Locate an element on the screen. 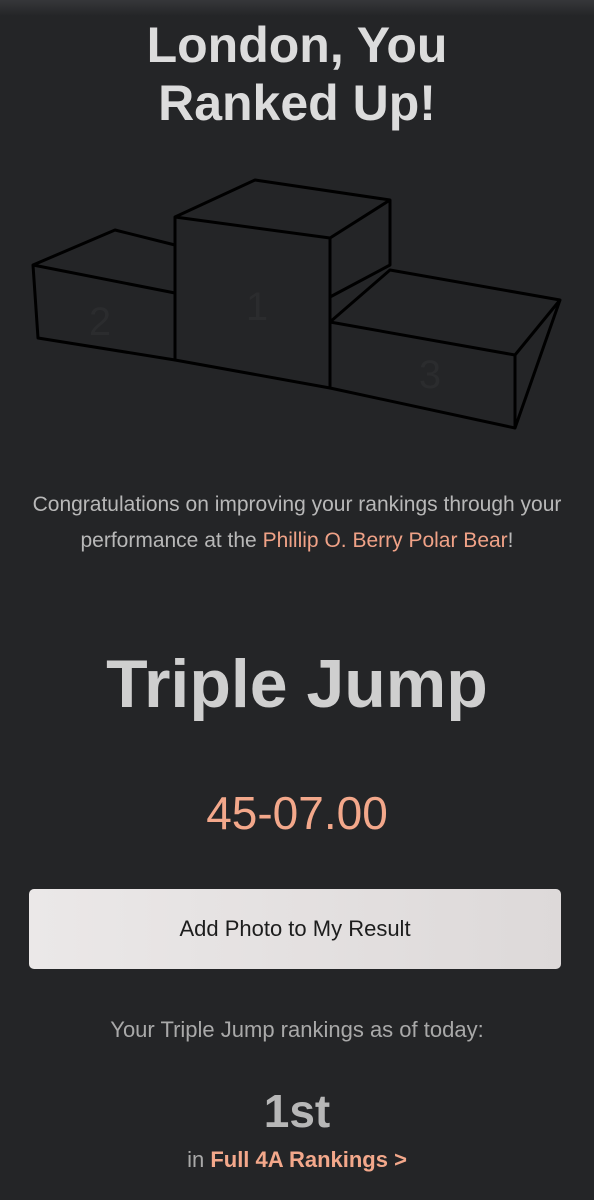 The height and width of the screenshot is (1200, 594). podium-block-third is located at coordinates (445, 349).